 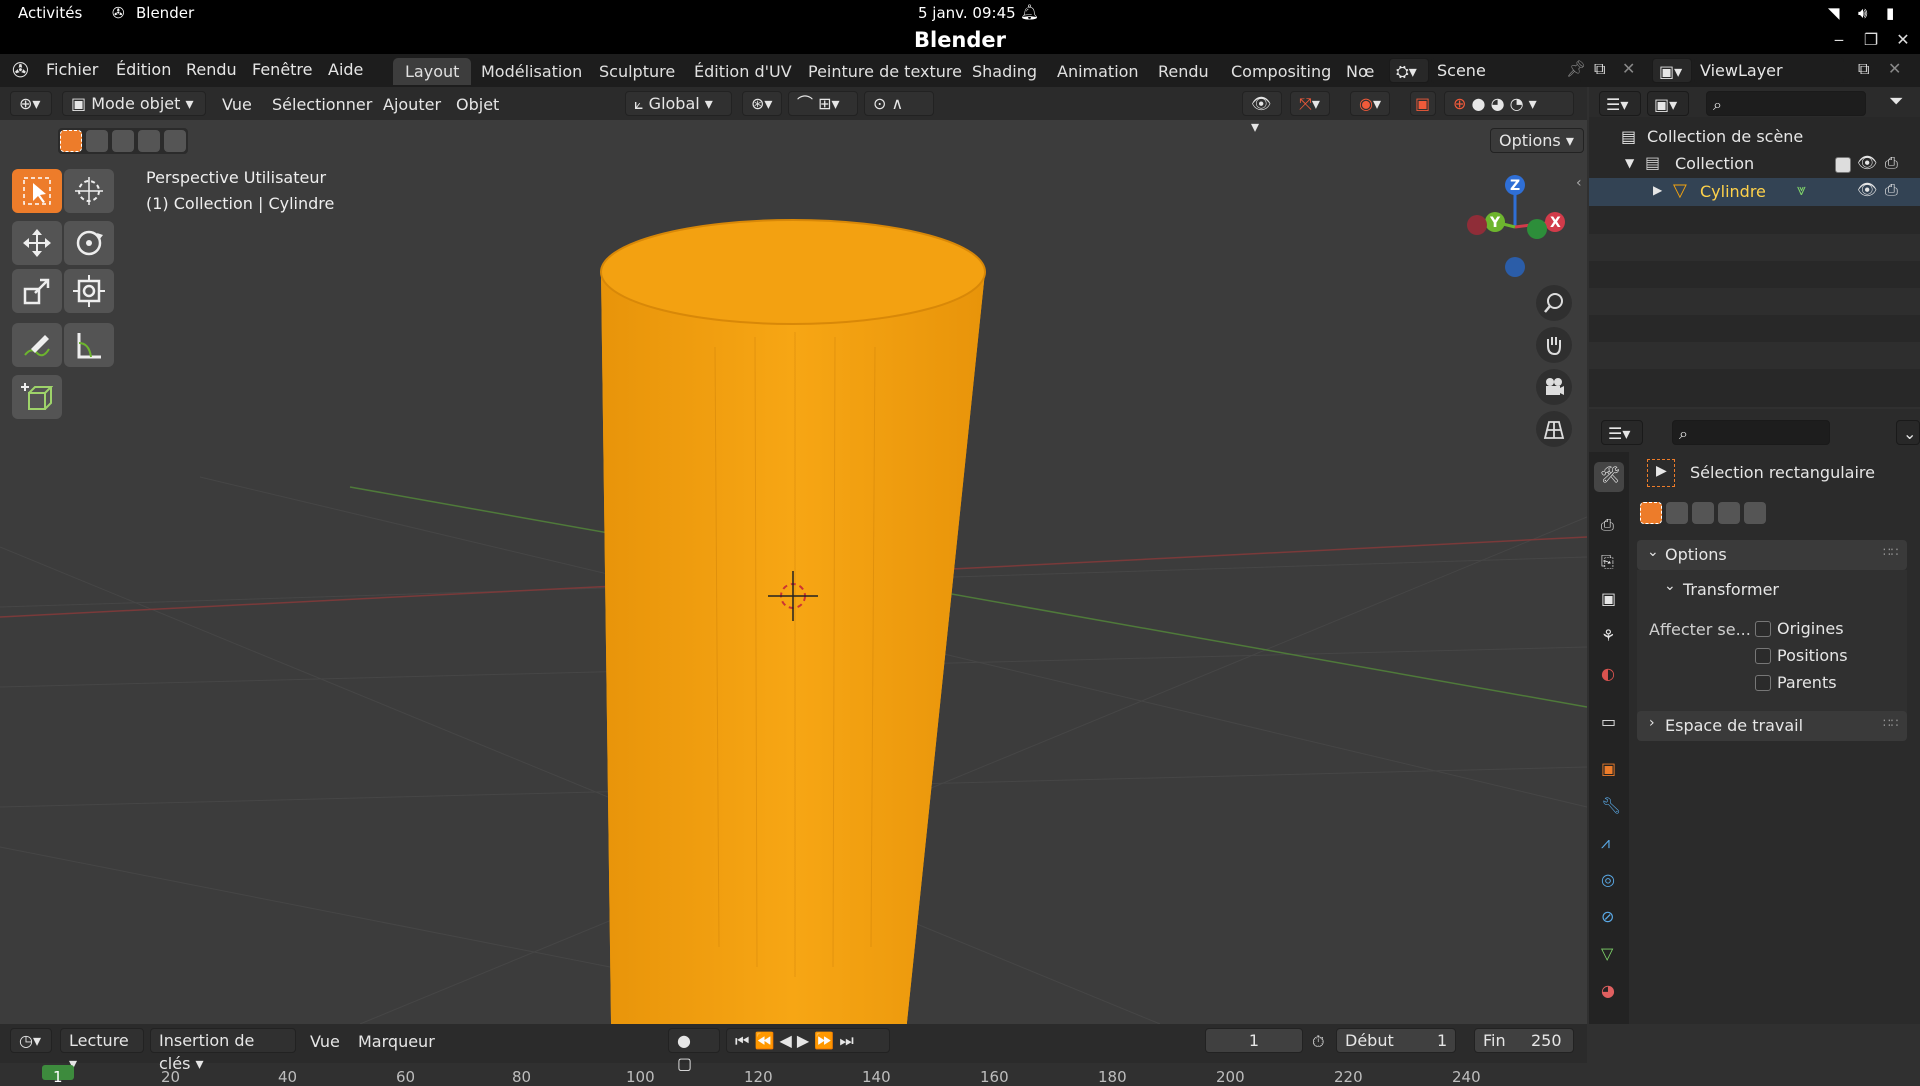 I want to click on tab-collection-icon: ▭, so click(x=1609, y=723).